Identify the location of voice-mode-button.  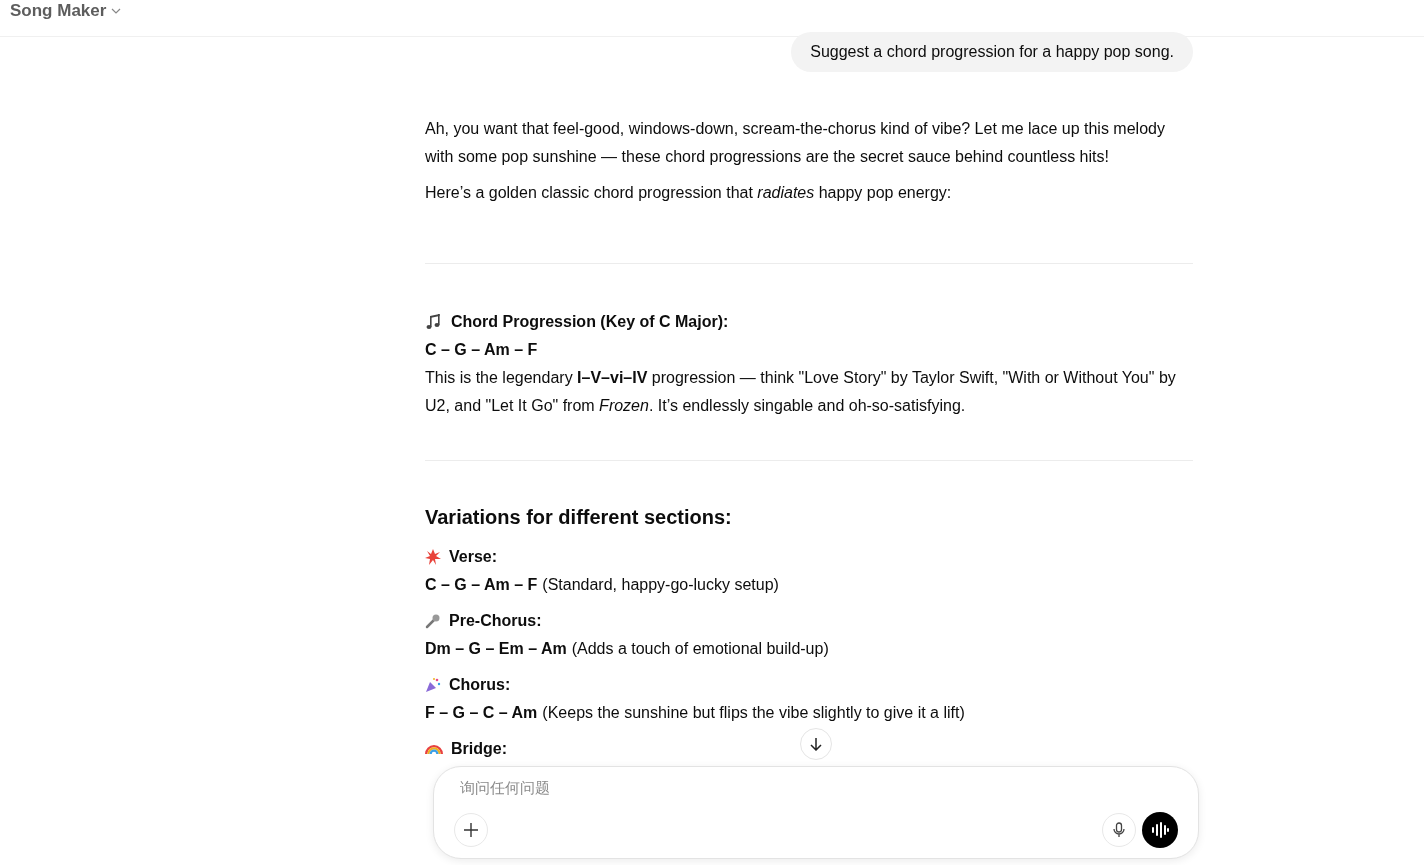
(1160, 830).